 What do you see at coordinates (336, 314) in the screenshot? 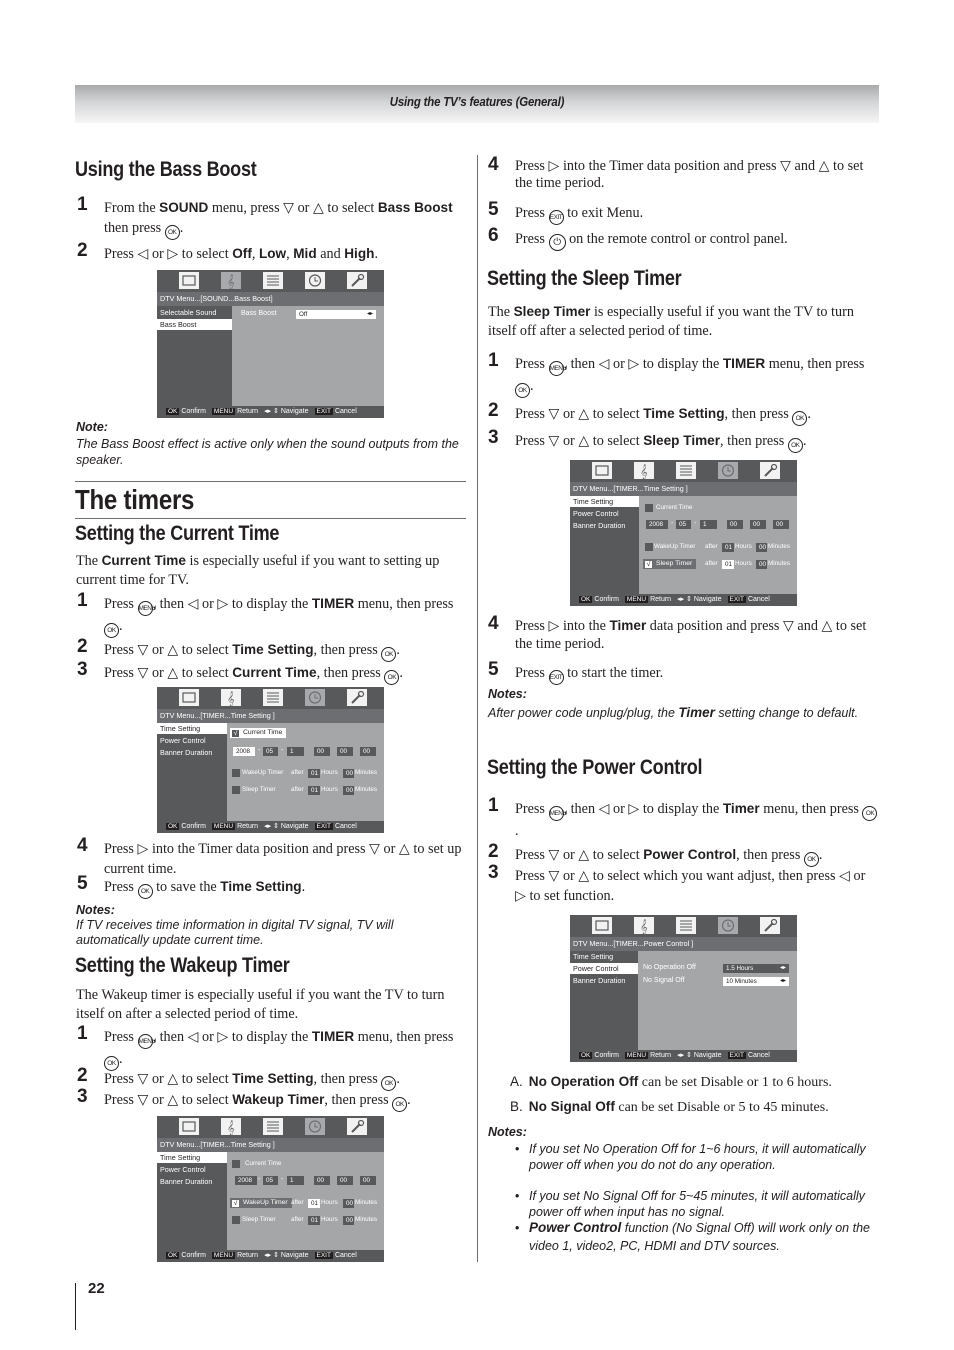
I see `bass-boost-value-field: Off ◂▸` at bounding box center [336, 314].